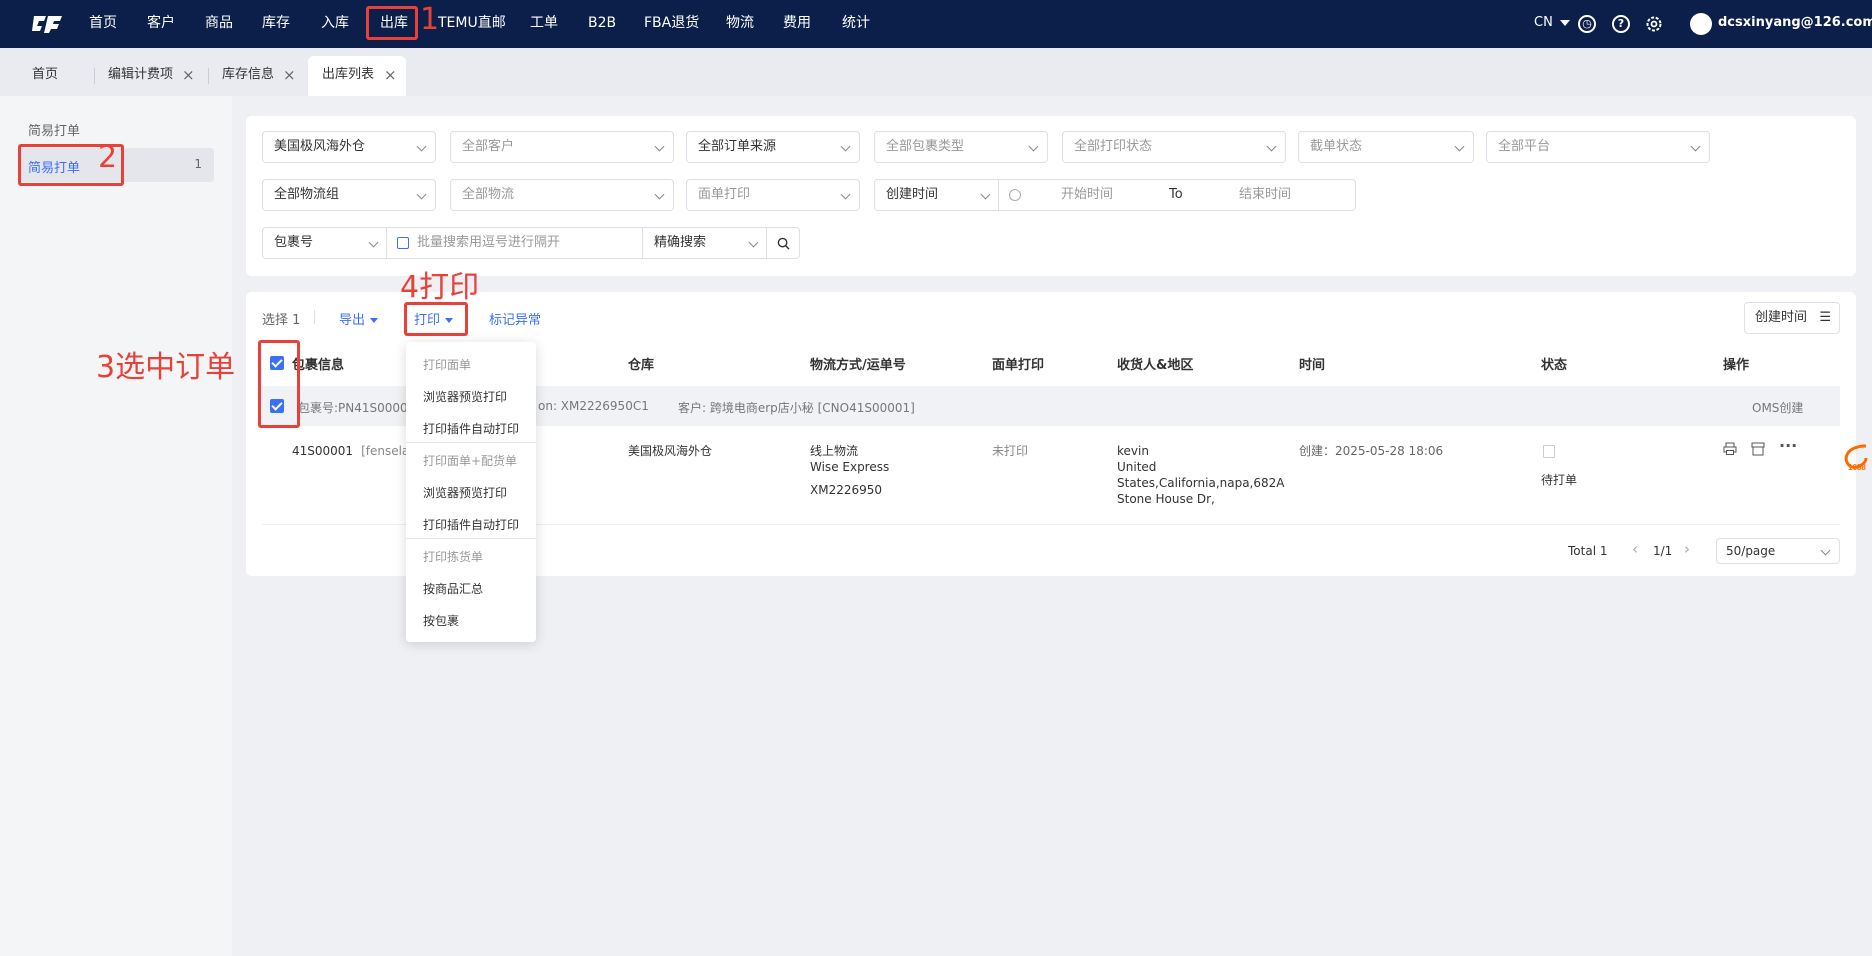 The image size is (1872, 956). What do you see at coordinates (773, 195) in the screenshot?
I see `label-print-select: 面单打印` at bounding box center [773, 195].